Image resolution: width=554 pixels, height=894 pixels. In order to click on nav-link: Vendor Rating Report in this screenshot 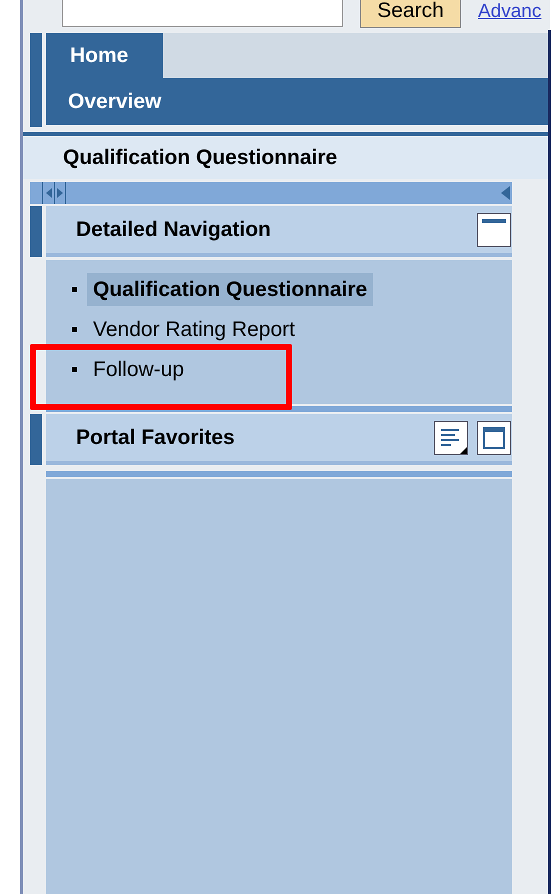, I will do `click(194, 330)`.